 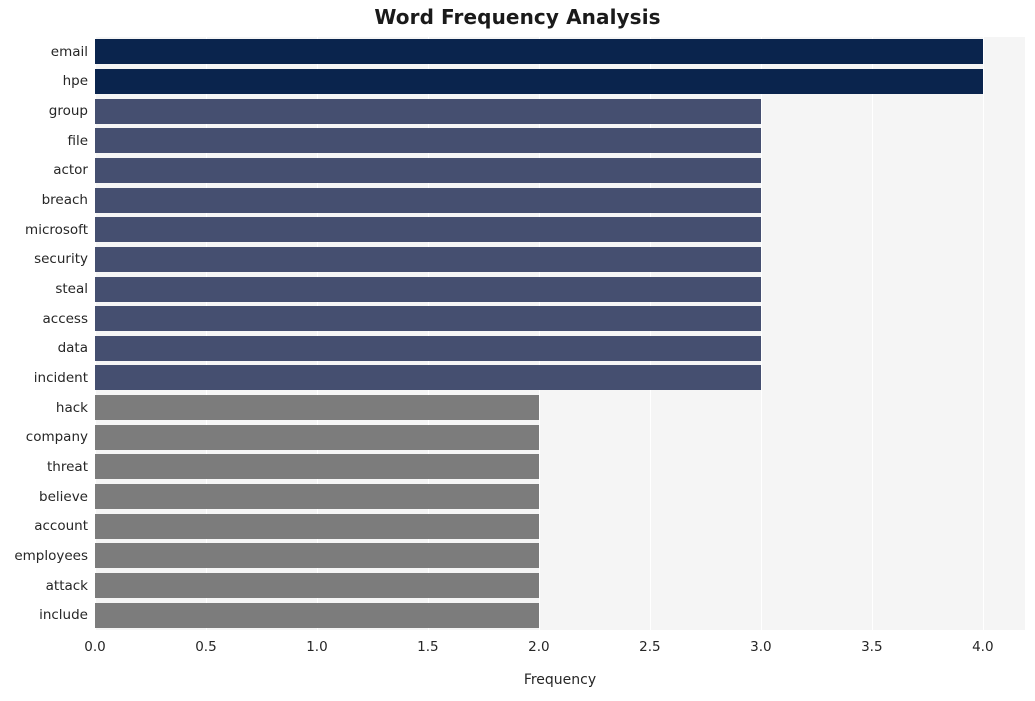 I want to click on x-tick-label-4.0: 4.0, so click(x=983, y=647).